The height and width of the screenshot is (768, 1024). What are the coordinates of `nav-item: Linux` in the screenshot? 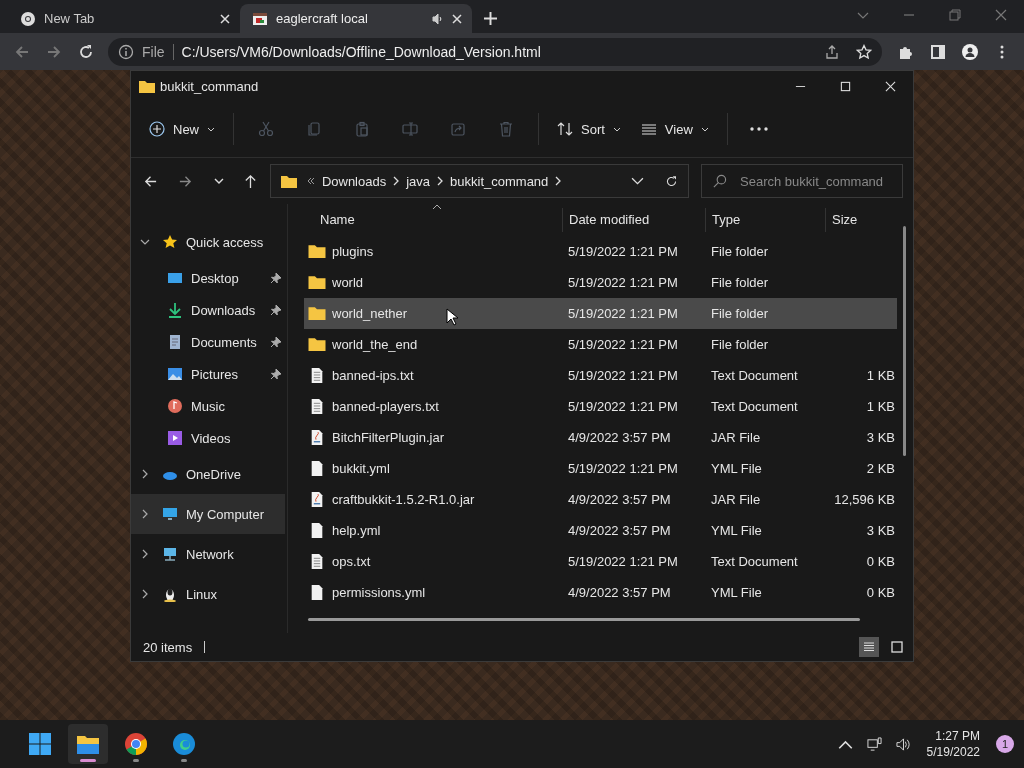 It's located at (208, 594).